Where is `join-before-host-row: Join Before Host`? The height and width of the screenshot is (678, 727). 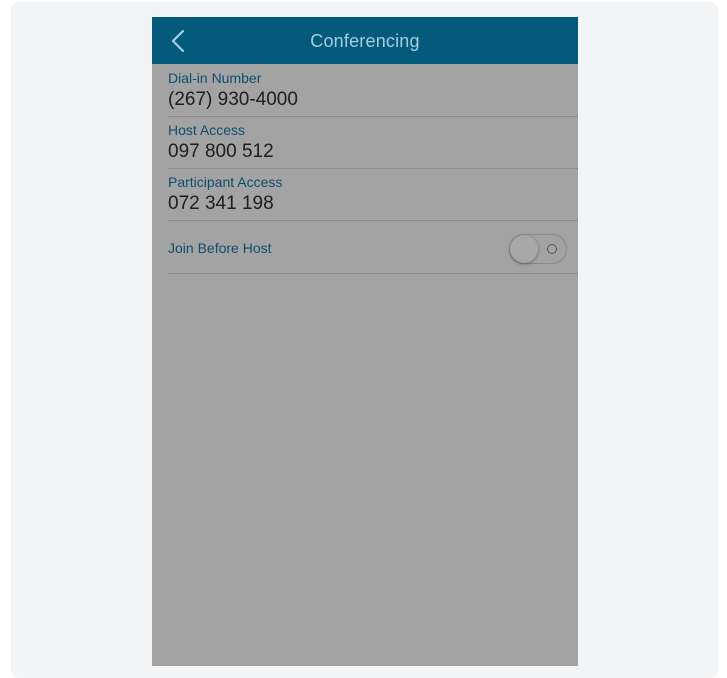 join-before-host-row: Join Before Host is located at coordinates (373, 247).